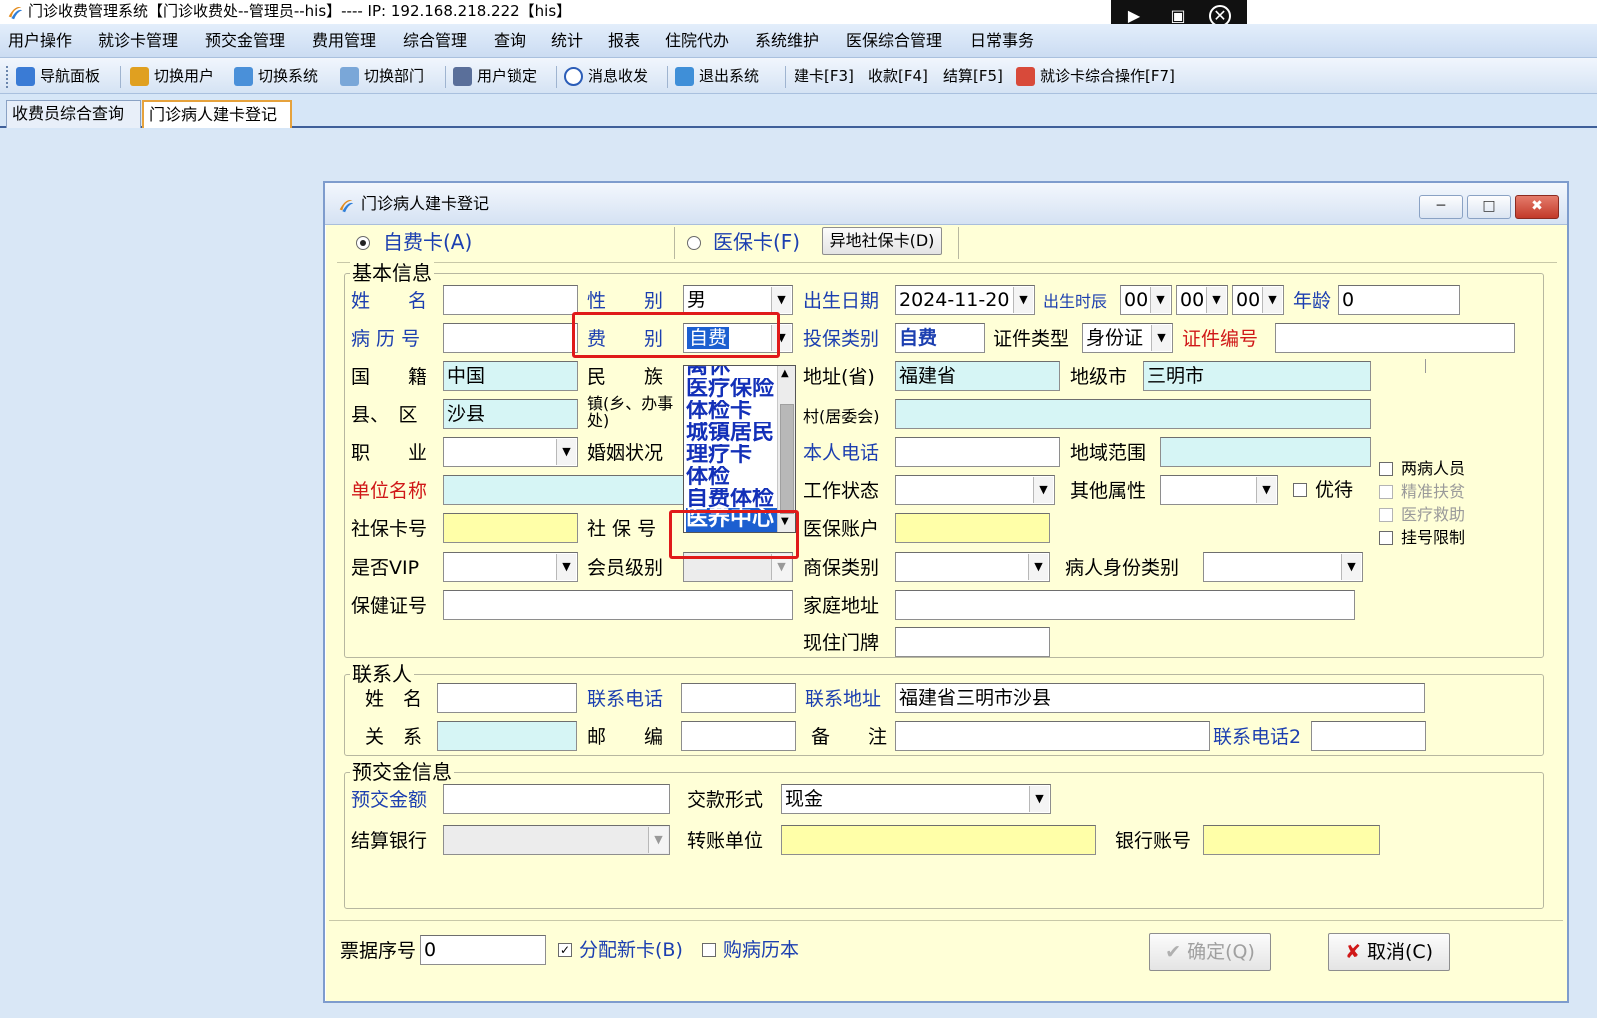 This screenshot has width=1597, height=1018. What do you see at coordinates (1489, 207) in the screenshot?
I see `maximize-button: □` at bounding box center [1489, 207].